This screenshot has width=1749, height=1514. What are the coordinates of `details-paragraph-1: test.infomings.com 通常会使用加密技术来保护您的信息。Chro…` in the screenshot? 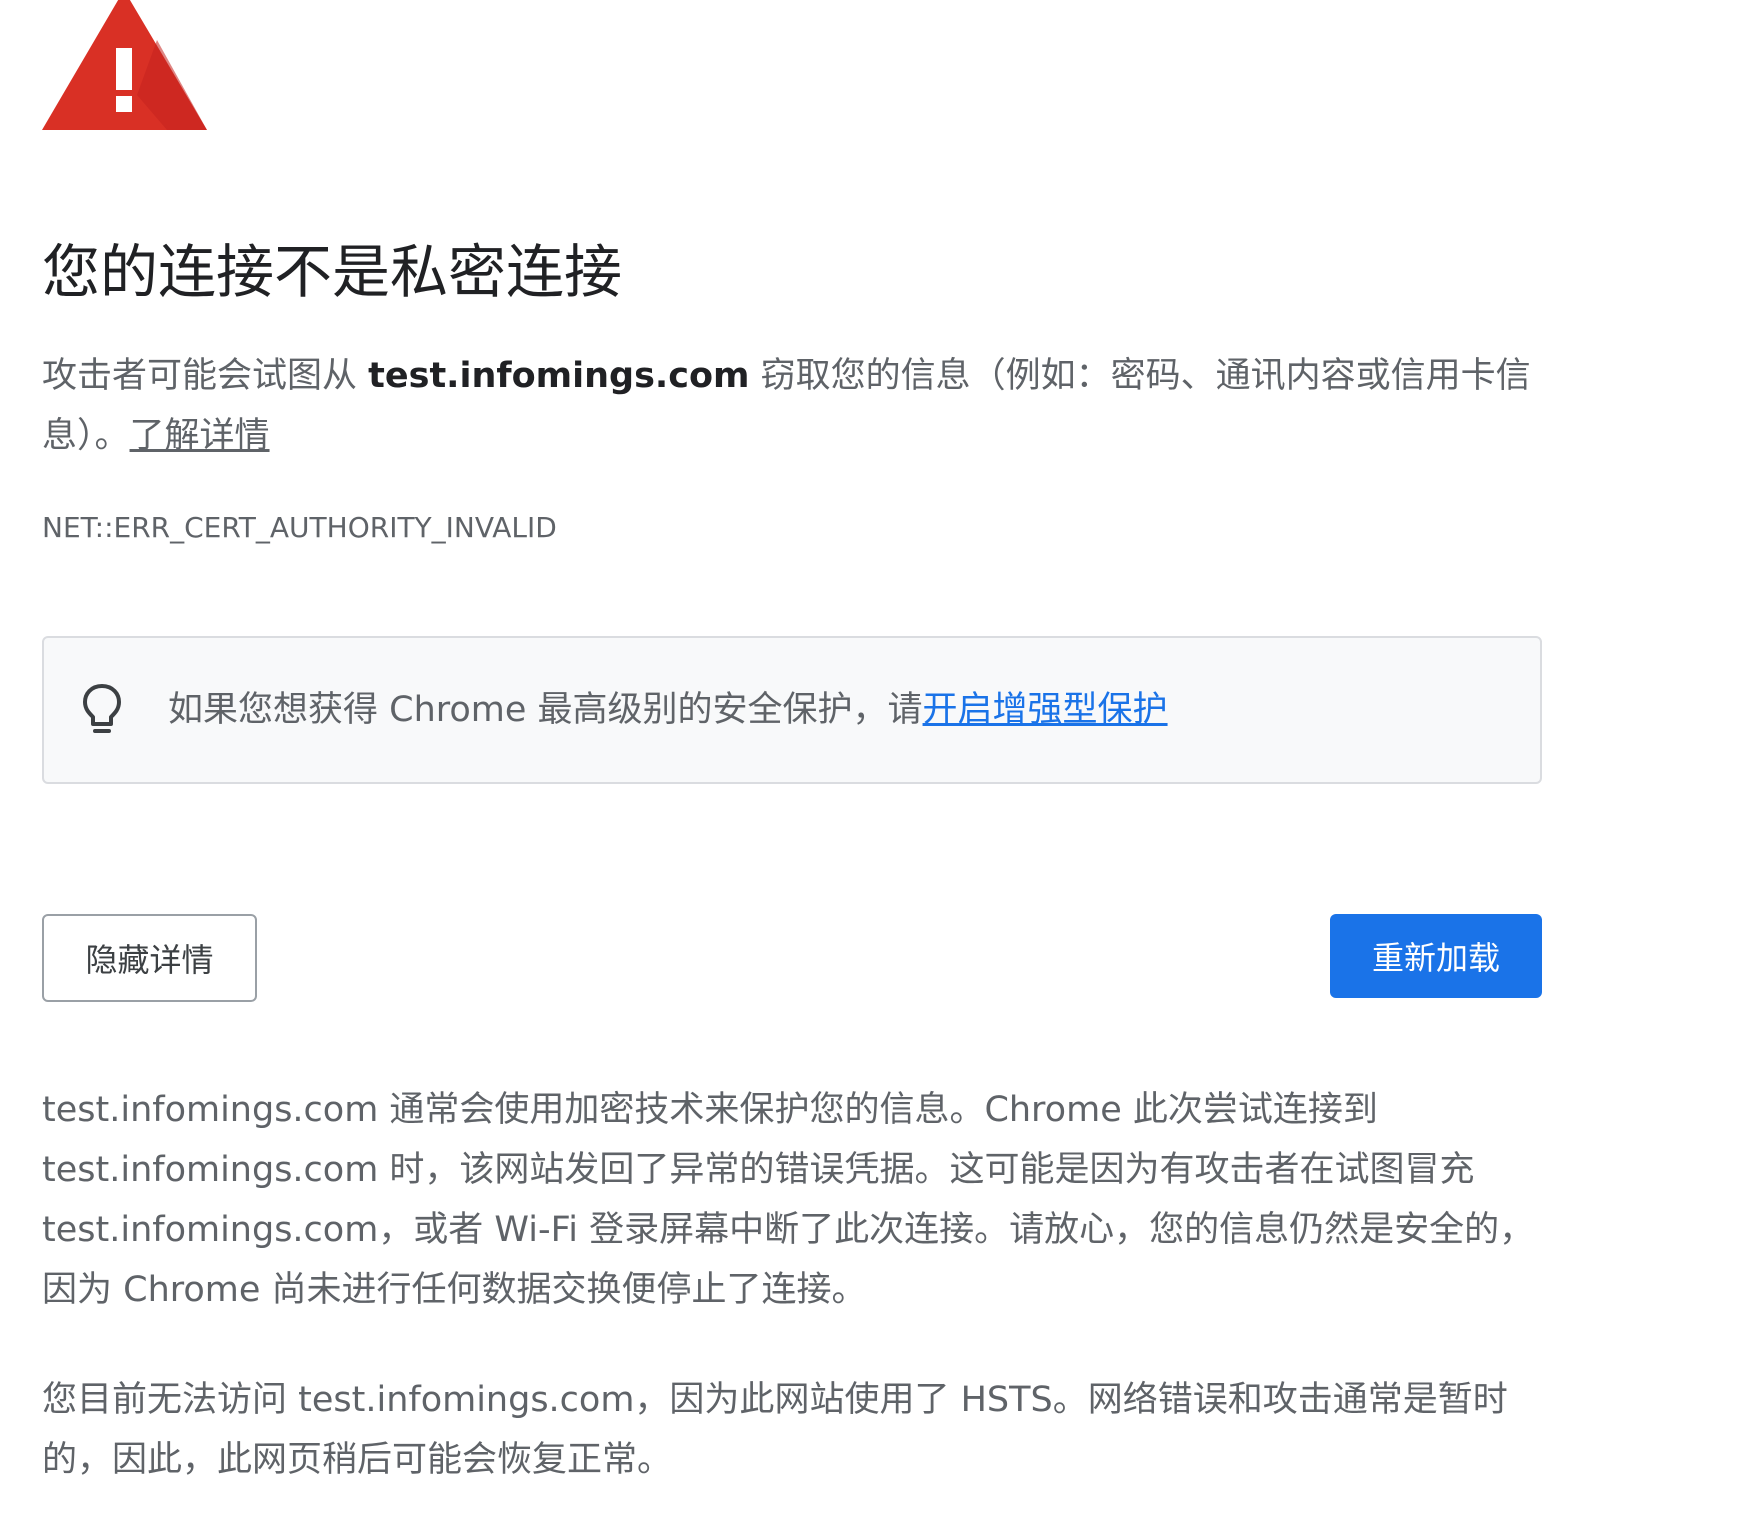 It's located at (788, 1200).